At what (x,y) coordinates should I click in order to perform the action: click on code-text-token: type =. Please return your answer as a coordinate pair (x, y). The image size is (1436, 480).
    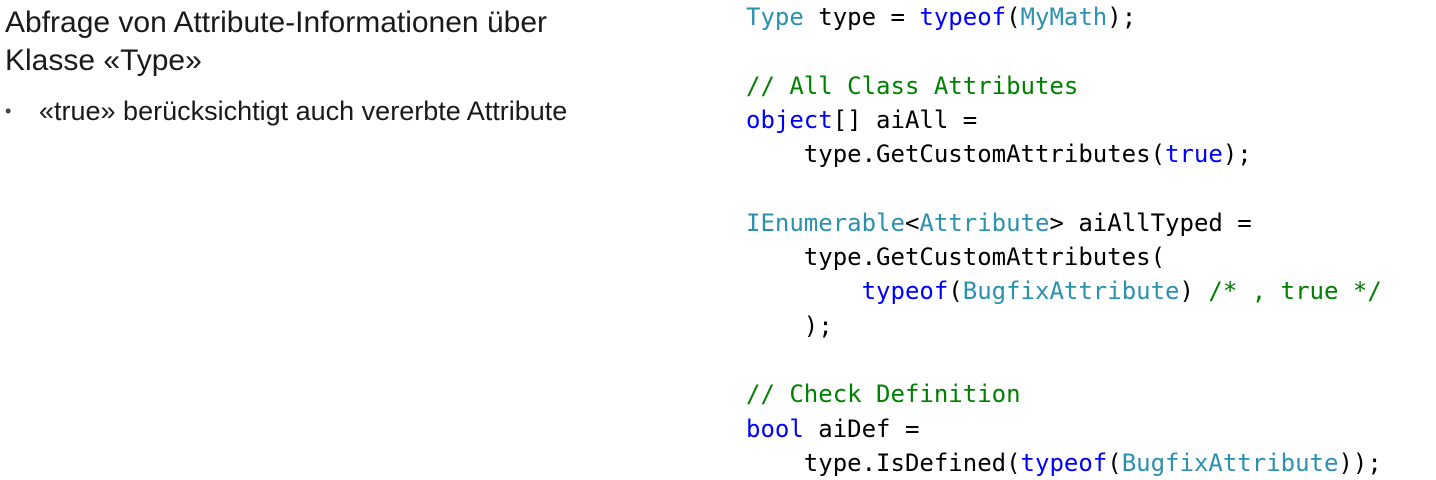
    Looking at the image, I should click on (861, 17).